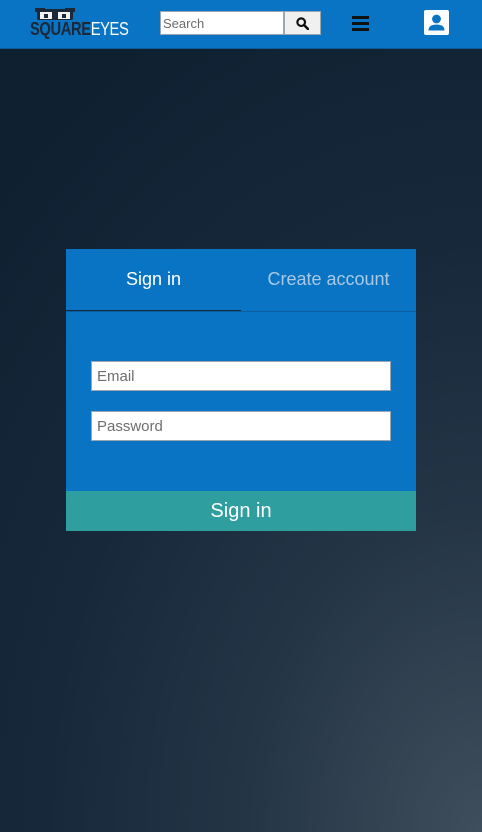 This screenshot has width=482, height=832. I want to click on email-field, so click(241, 376).